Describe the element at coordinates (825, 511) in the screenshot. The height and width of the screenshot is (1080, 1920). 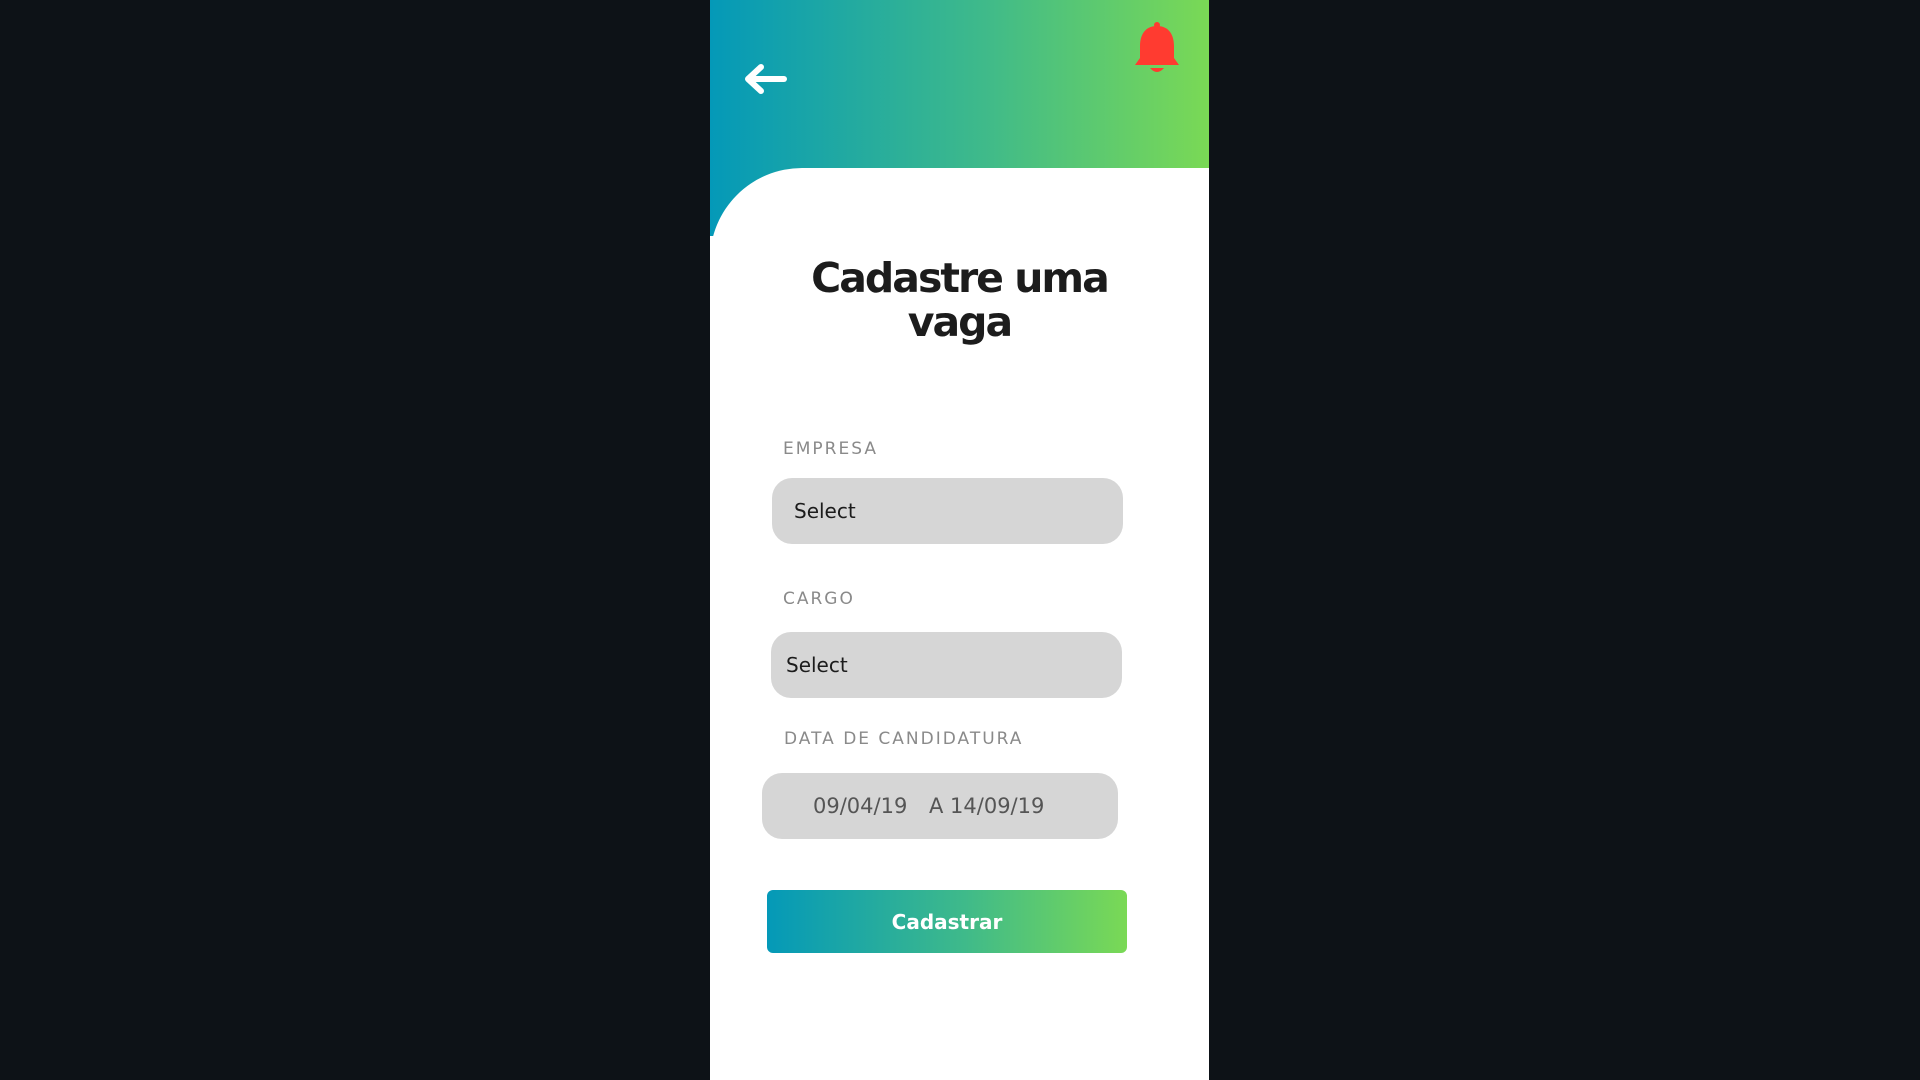
I see `empresa-select-value: Select` at that location.